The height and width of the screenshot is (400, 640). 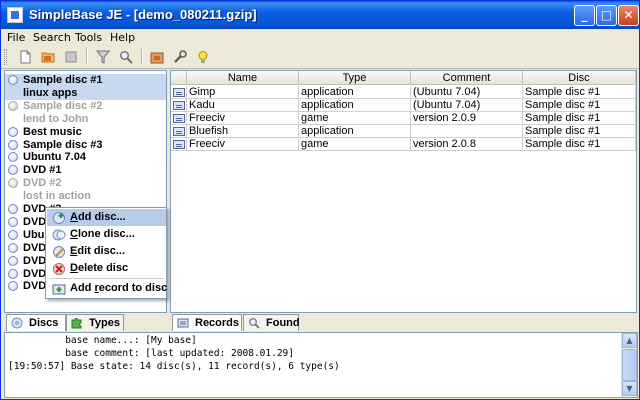 I want to click on table-cell: Sample disc #1, so click(x=579, y=144).